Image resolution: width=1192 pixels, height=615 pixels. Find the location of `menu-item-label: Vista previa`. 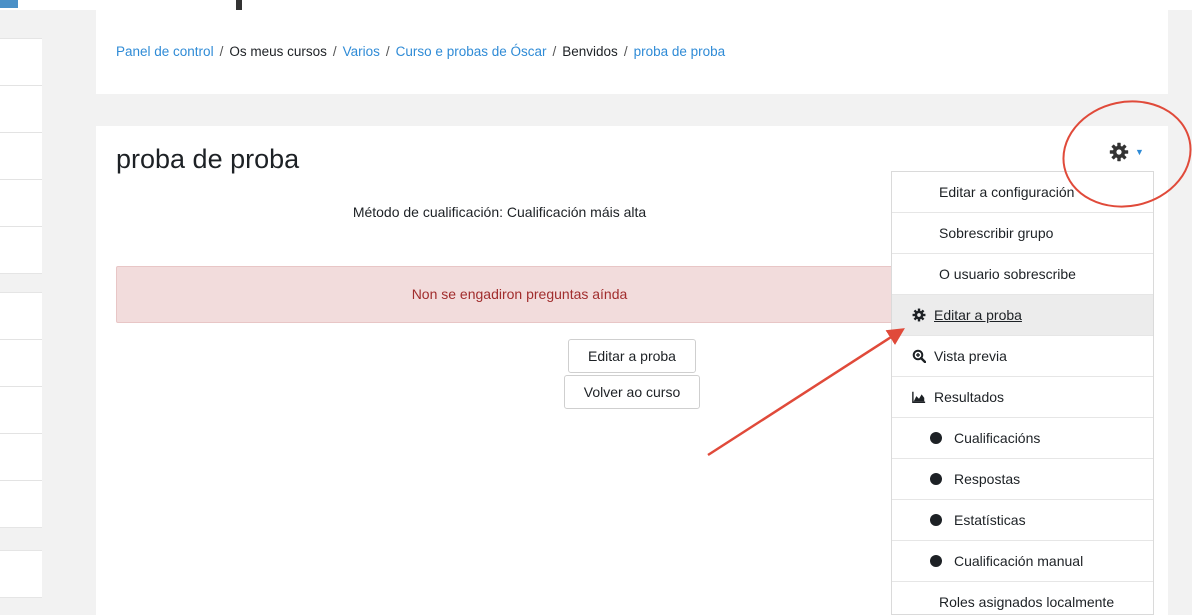

menu-item-label: Vista previa is located at coordinates (970, 356).